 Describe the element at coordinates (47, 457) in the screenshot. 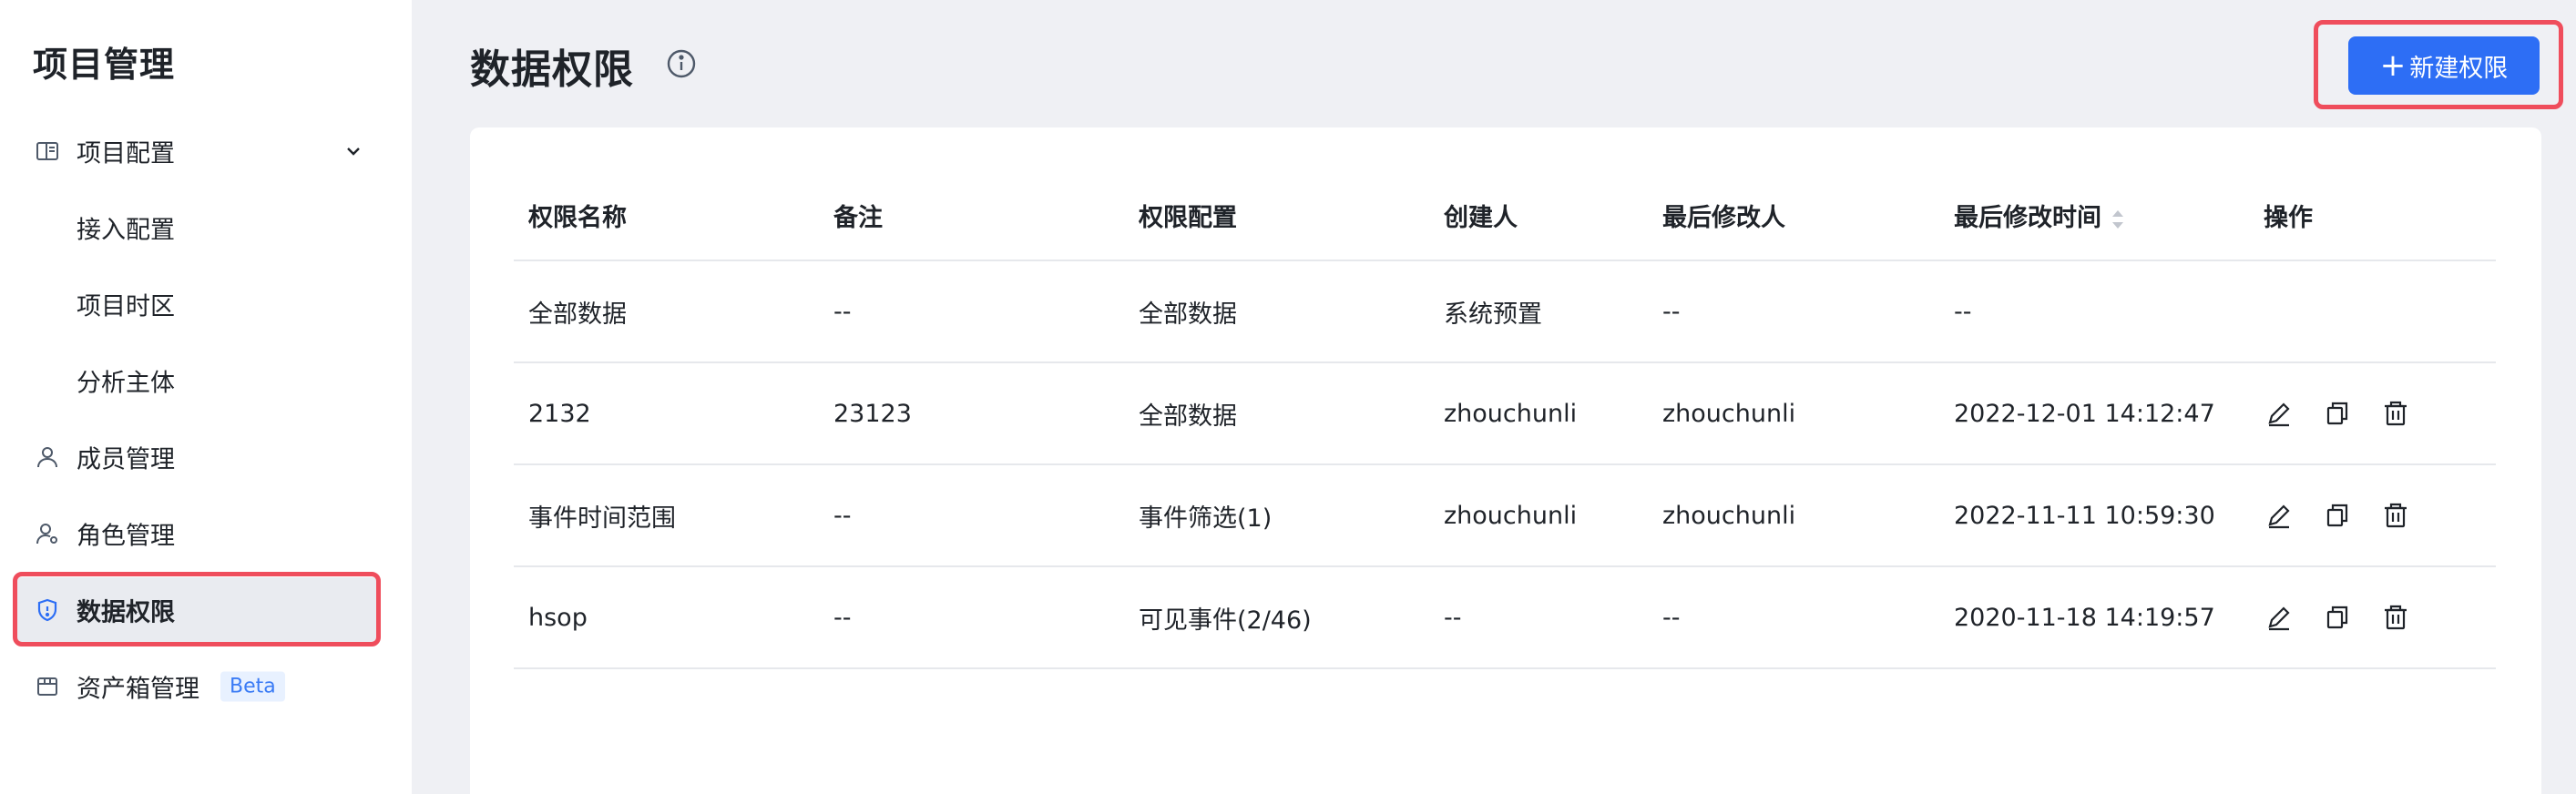

I see `user-icon` at that location.